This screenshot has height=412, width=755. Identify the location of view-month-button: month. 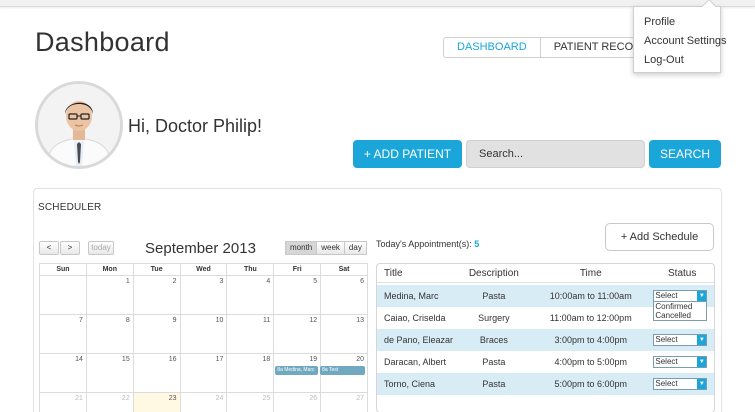
(301, 248).